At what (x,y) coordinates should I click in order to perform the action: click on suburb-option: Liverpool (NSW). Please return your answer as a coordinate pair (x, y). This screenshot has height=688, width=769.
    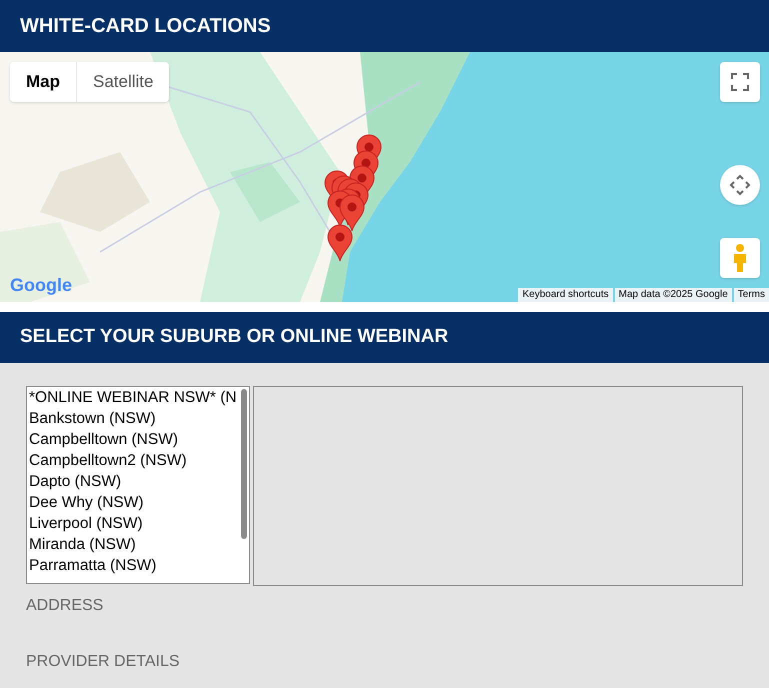
    Looking at the image, I should click on (139, 523).